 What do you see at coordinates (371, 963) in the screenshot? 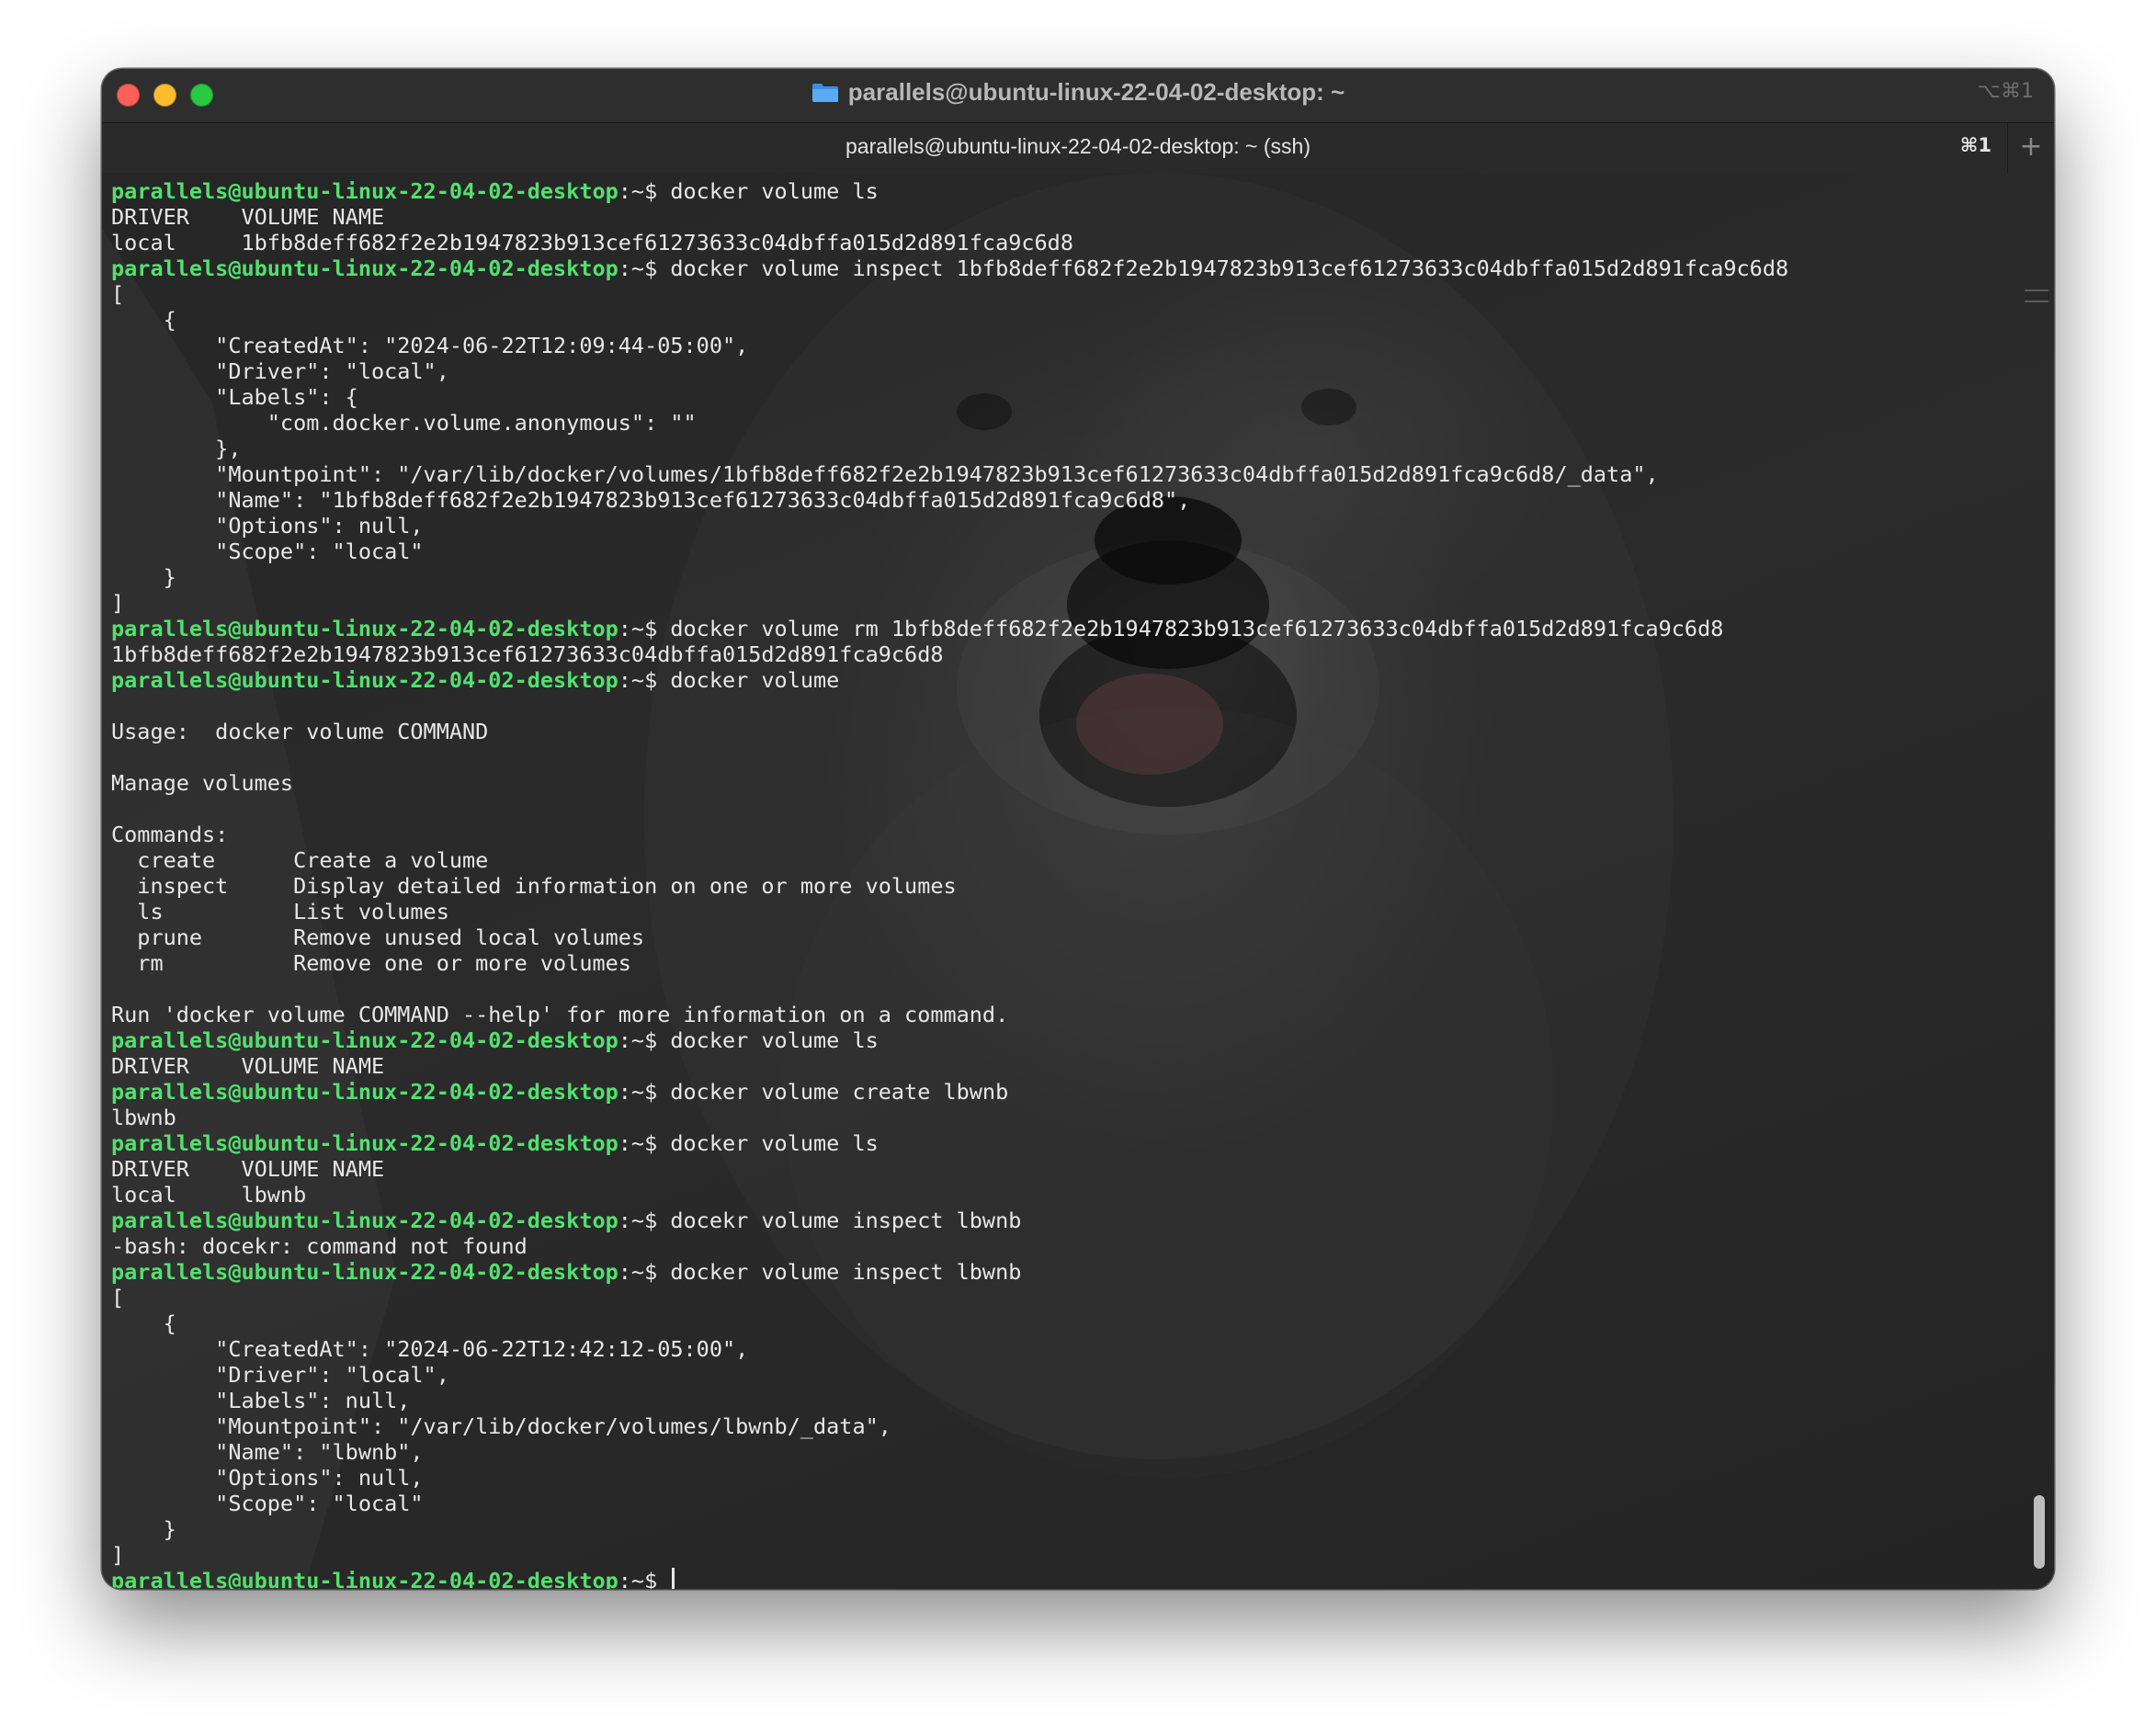
I see `output-line: rm Remove one or more volumes` at bounding box center [371, 963].